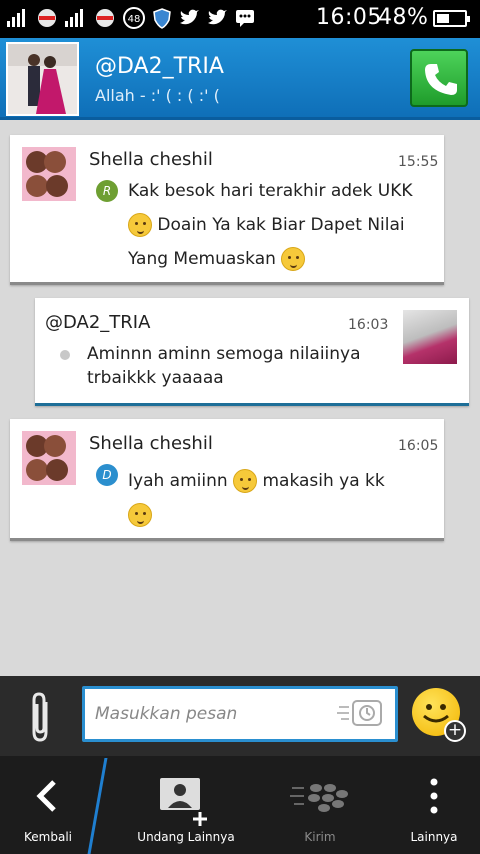 This screenshot has height=854, width=480. Describe the element at coordinates (418, 446) in the screenshot. I see `message-time: 16:05` at that location.